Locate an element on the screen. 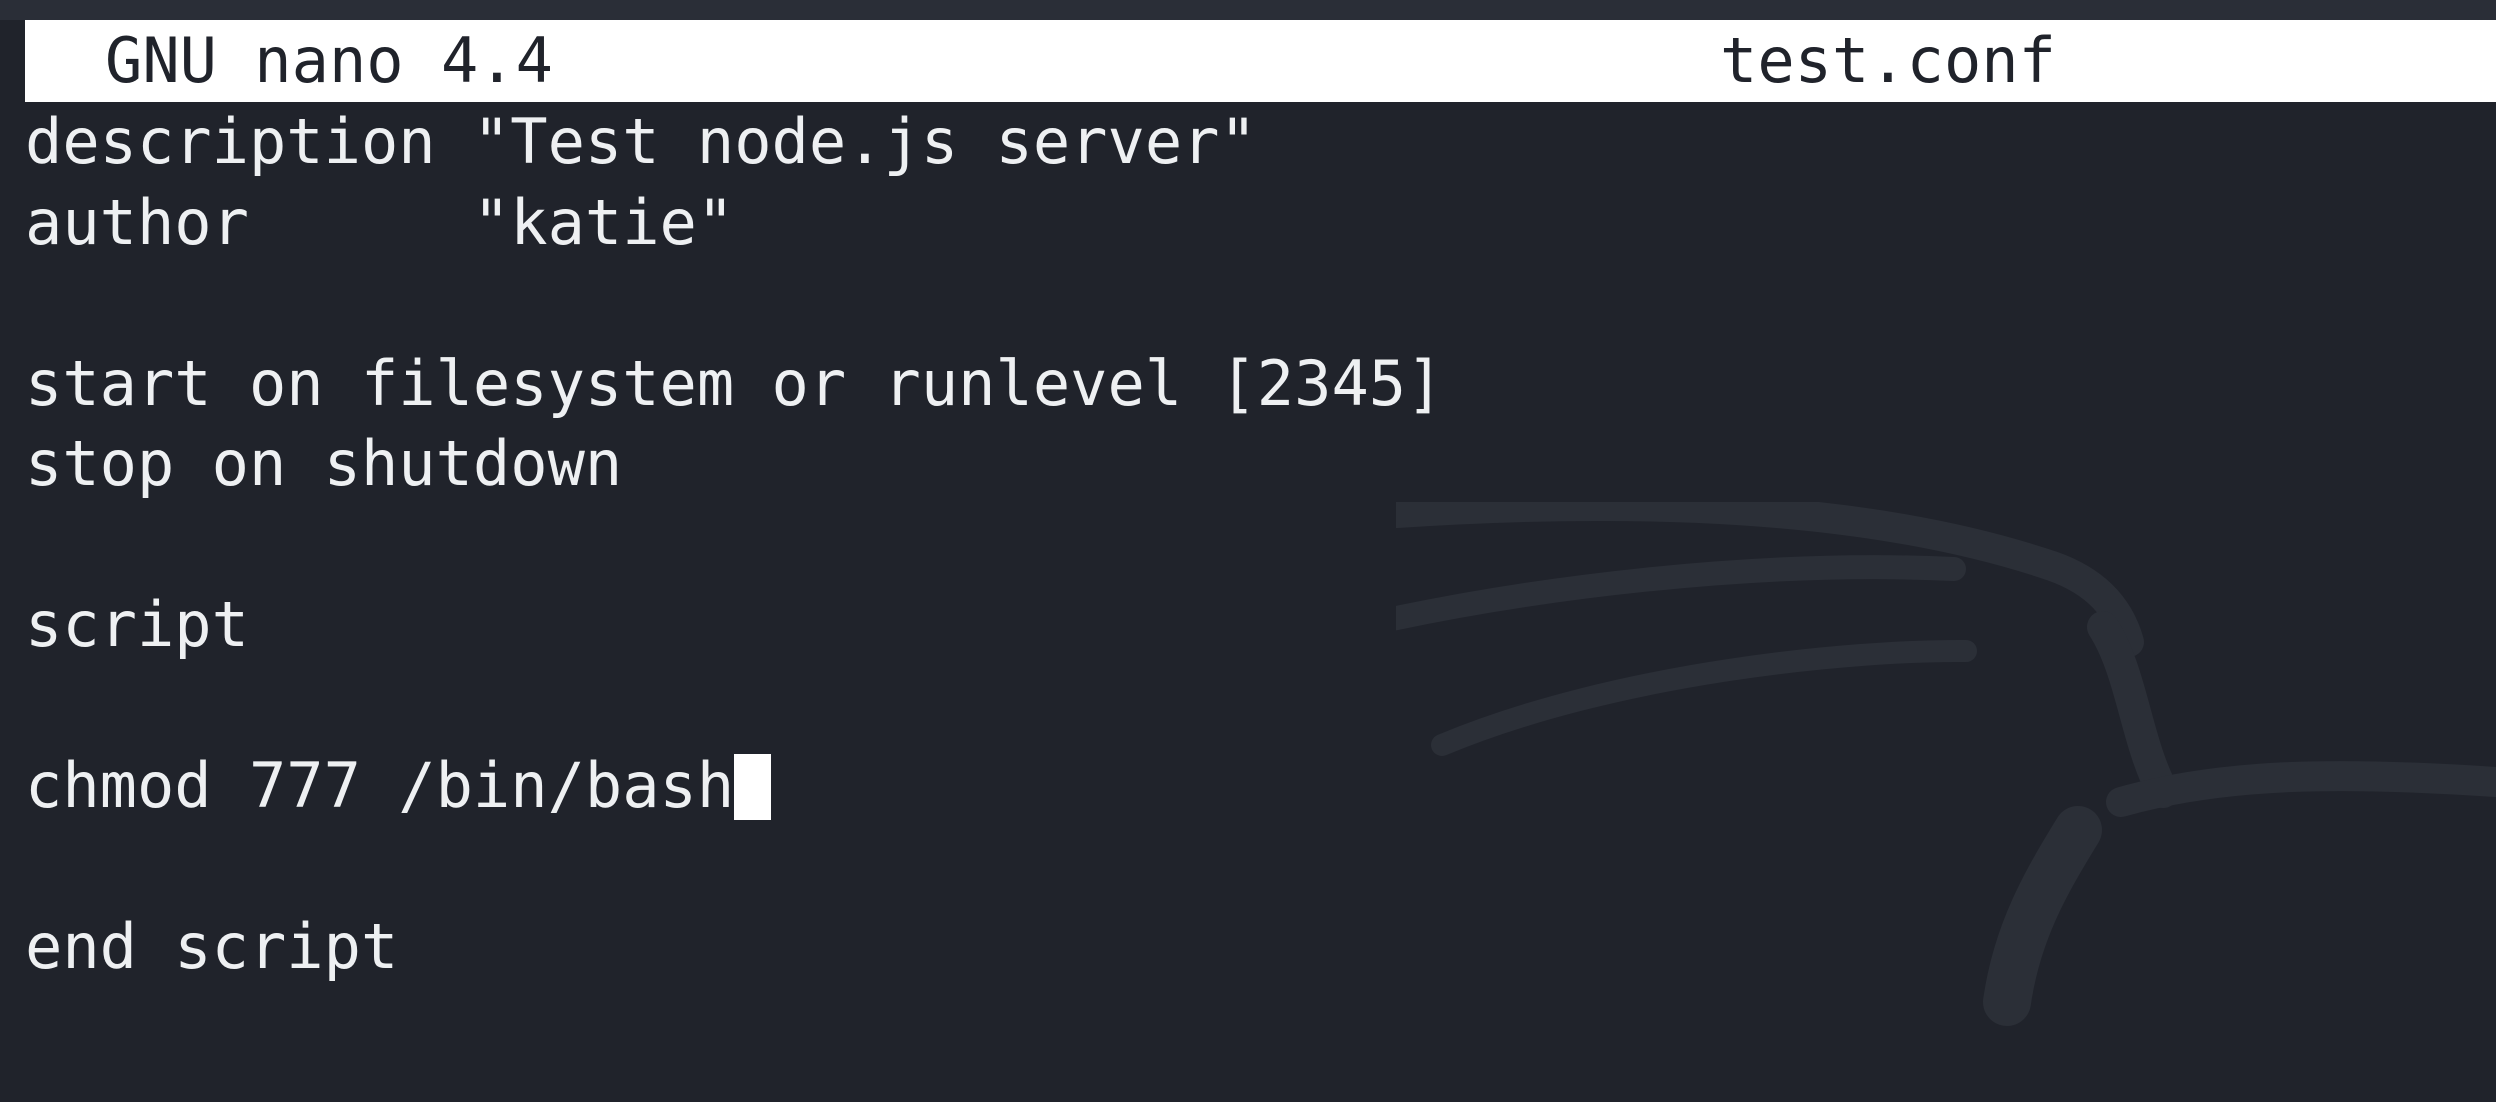 This screenshot has height=1102, width=2496. editor-line: stop on shutdown is located at coordinates (324, 463).